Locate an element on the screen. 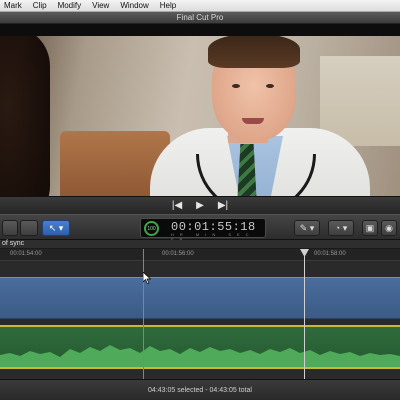 This screenshot has width=400, height=400. audio-clip is located at coordinates (200, 347).